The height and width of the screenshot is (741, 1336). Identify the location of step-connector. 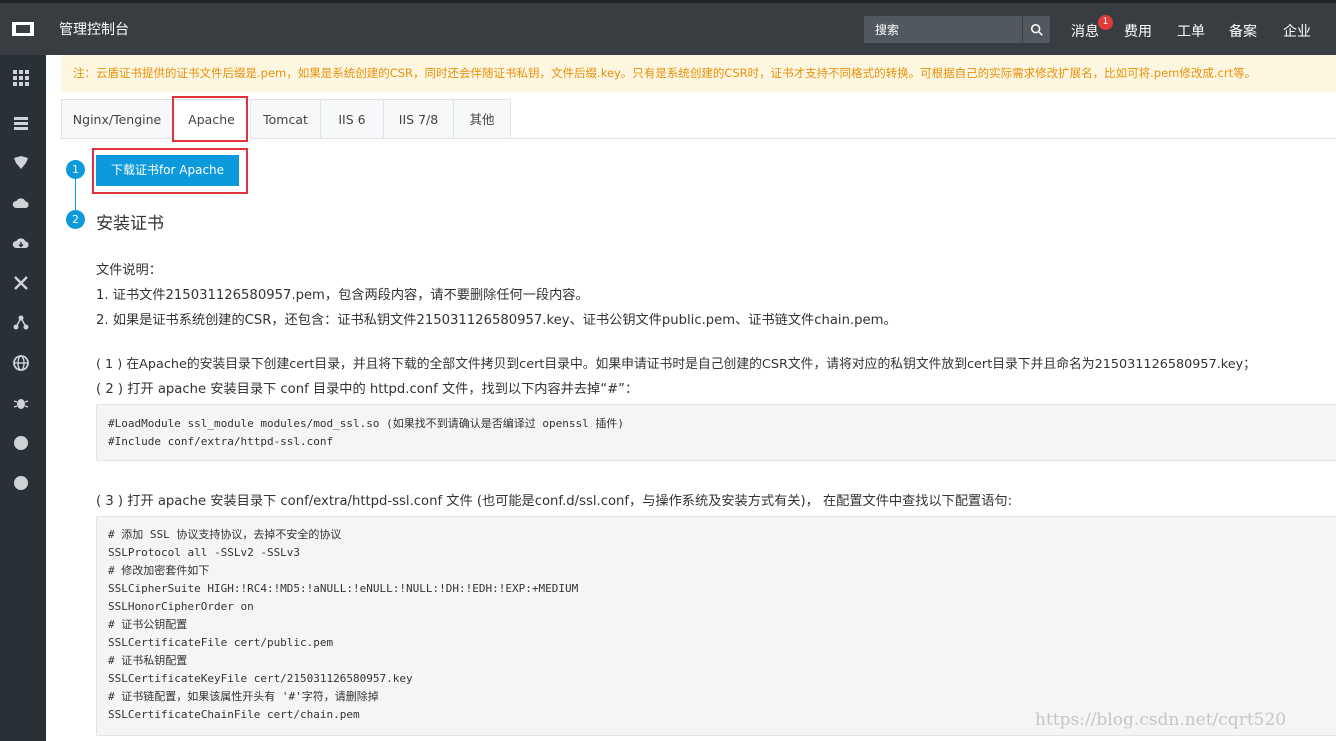
(75, 194).